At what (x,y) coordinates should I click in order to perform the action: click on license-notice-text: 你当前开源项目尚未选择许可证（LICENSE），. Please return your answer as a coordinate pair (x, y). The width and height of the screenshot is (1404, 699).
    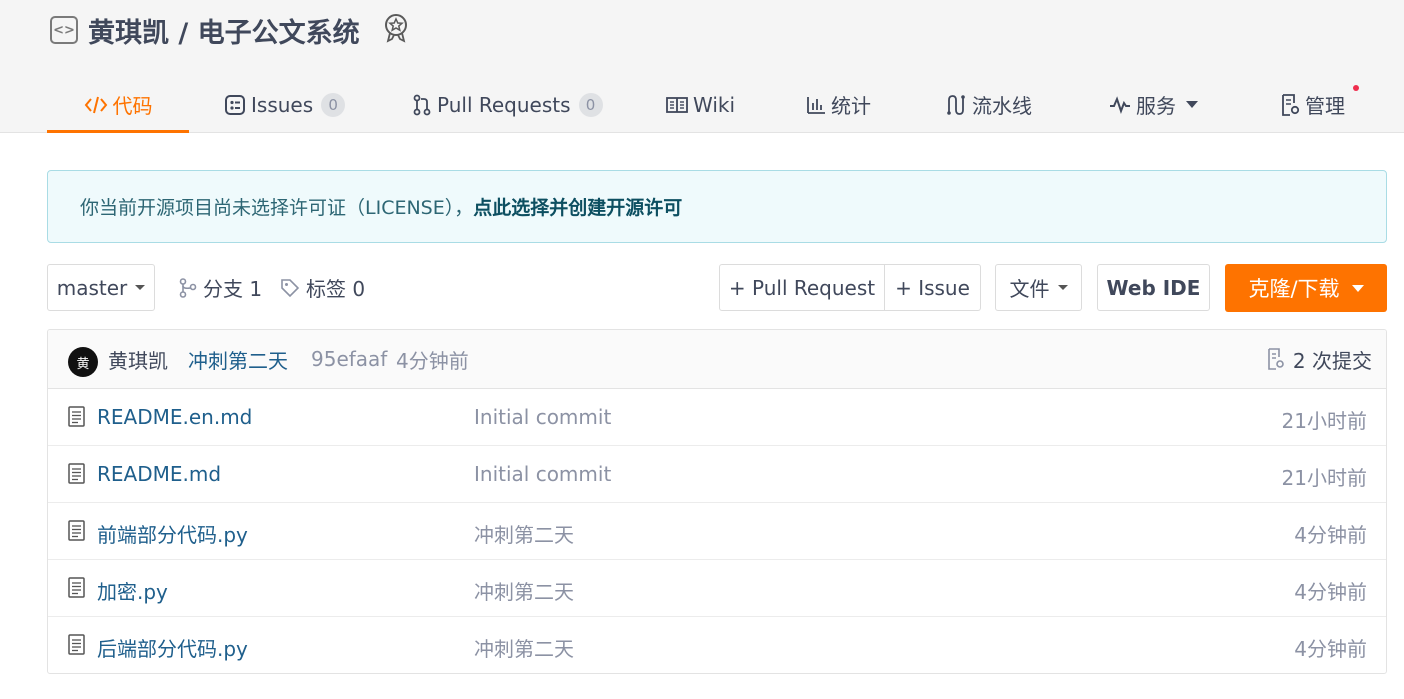
    Looking at the image, I should click on (277, 208).